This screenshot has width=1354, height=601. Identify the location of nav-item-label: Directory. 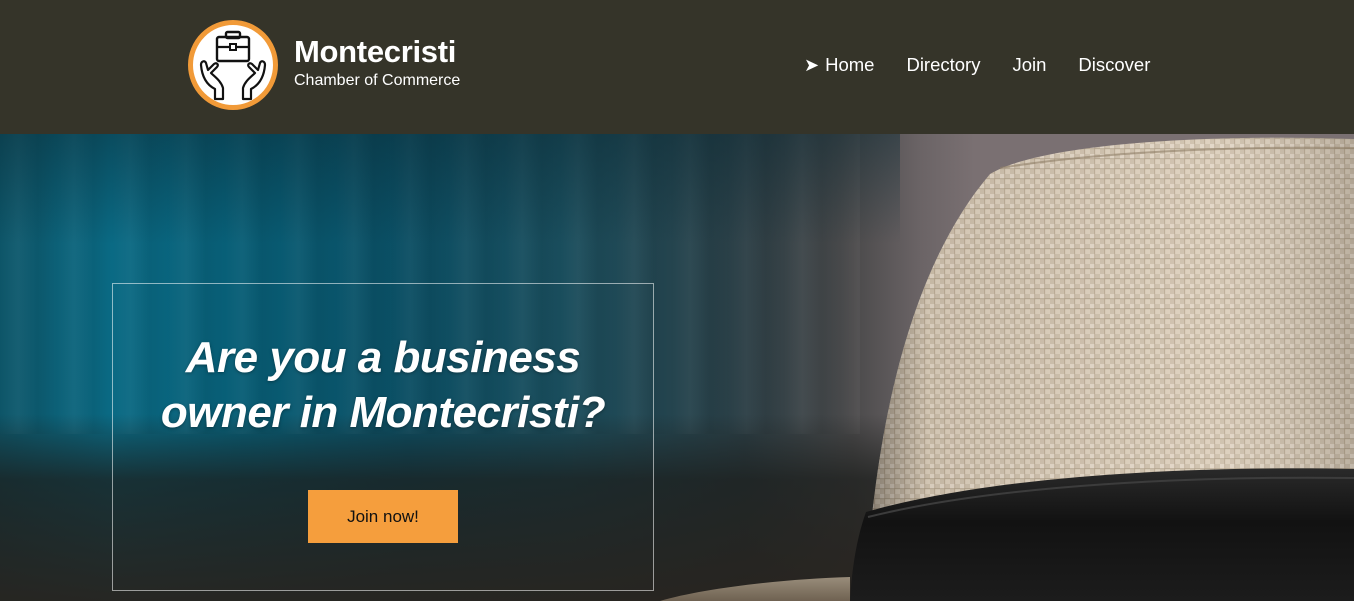
(943, 64).